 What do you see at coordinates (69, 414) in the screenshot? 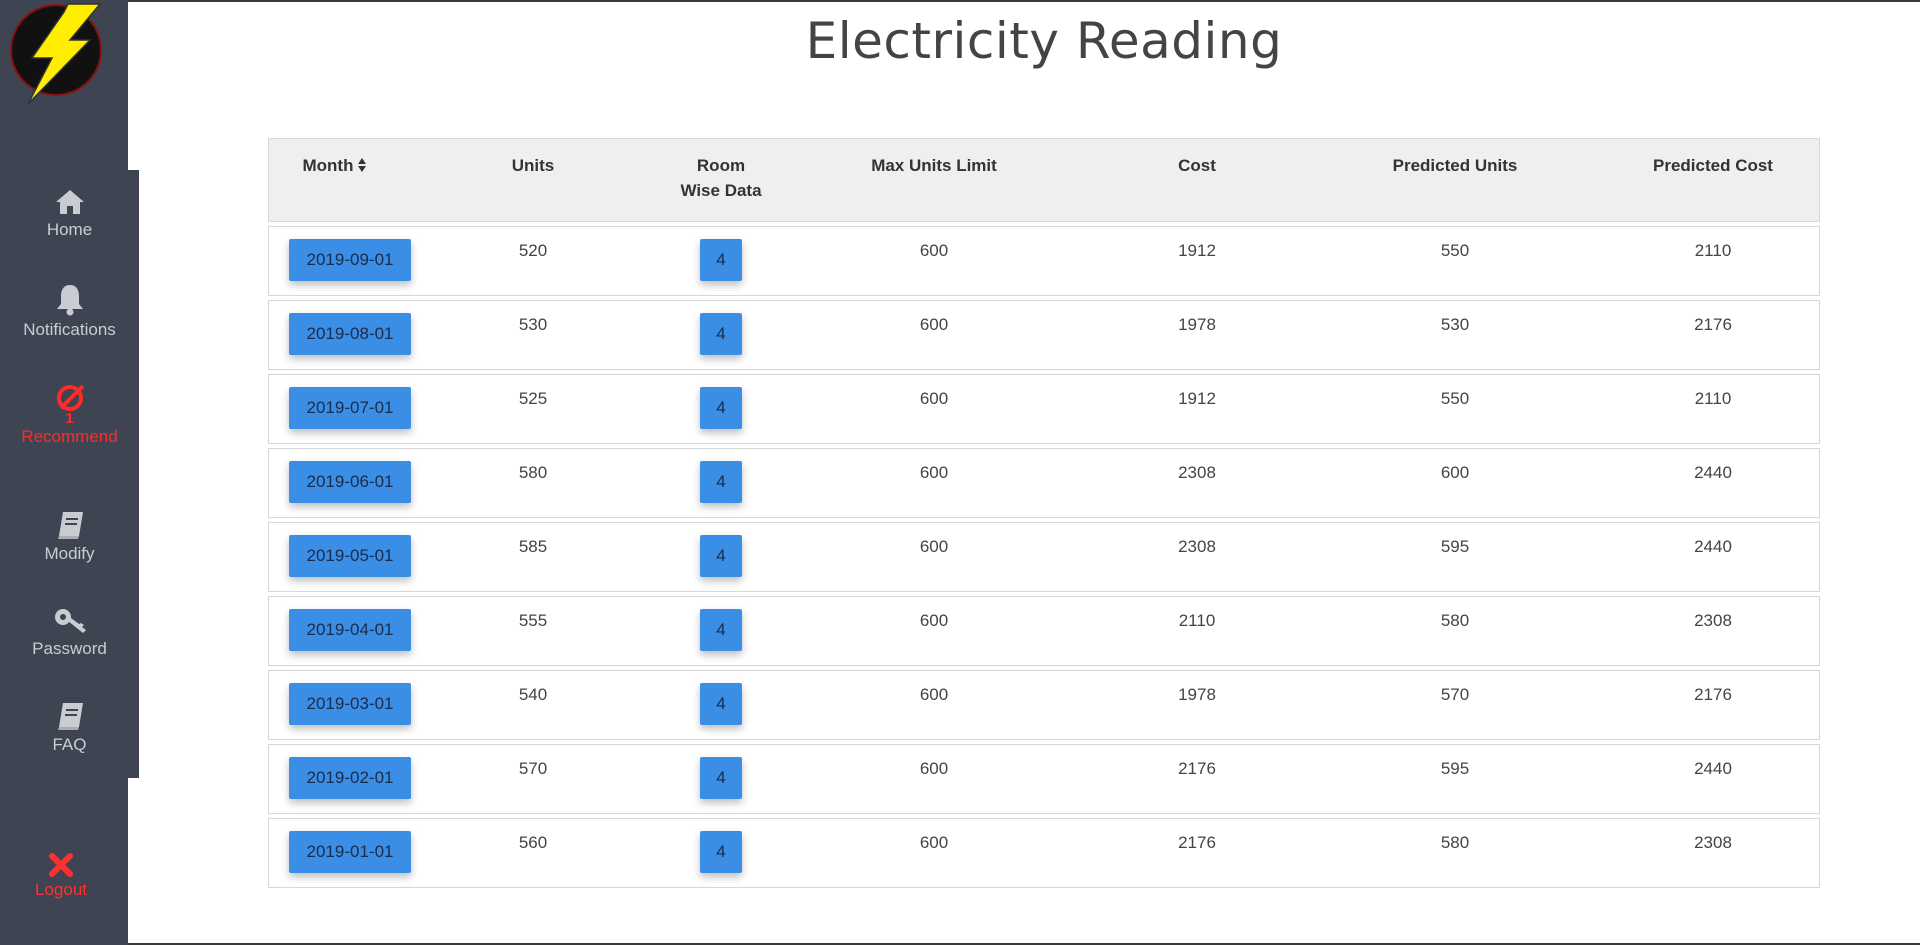
I see `sidebar-item-recommend: 1 Recommend` at bounding box center [69, 414].